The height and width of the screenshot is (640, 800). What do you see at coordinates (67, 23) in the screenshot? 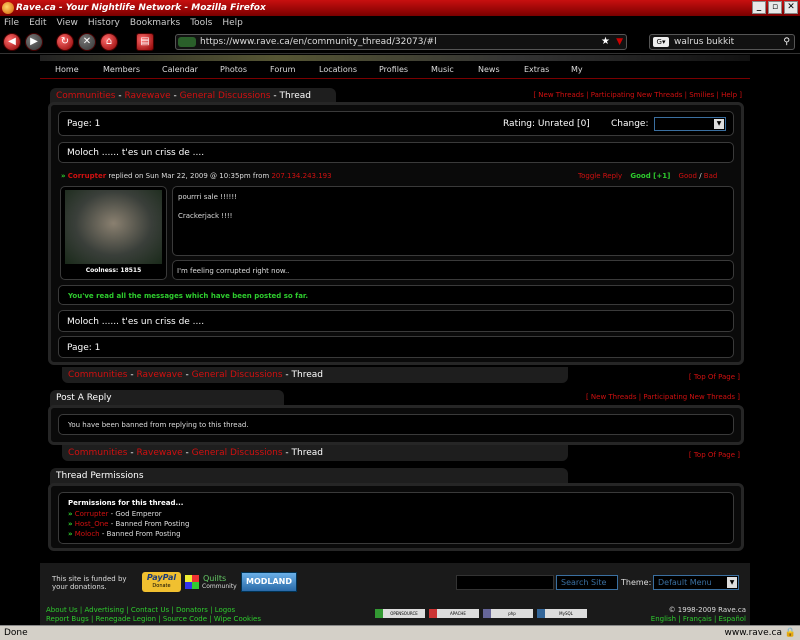
I see `menu-view: View` at bounding box center [67, 23].